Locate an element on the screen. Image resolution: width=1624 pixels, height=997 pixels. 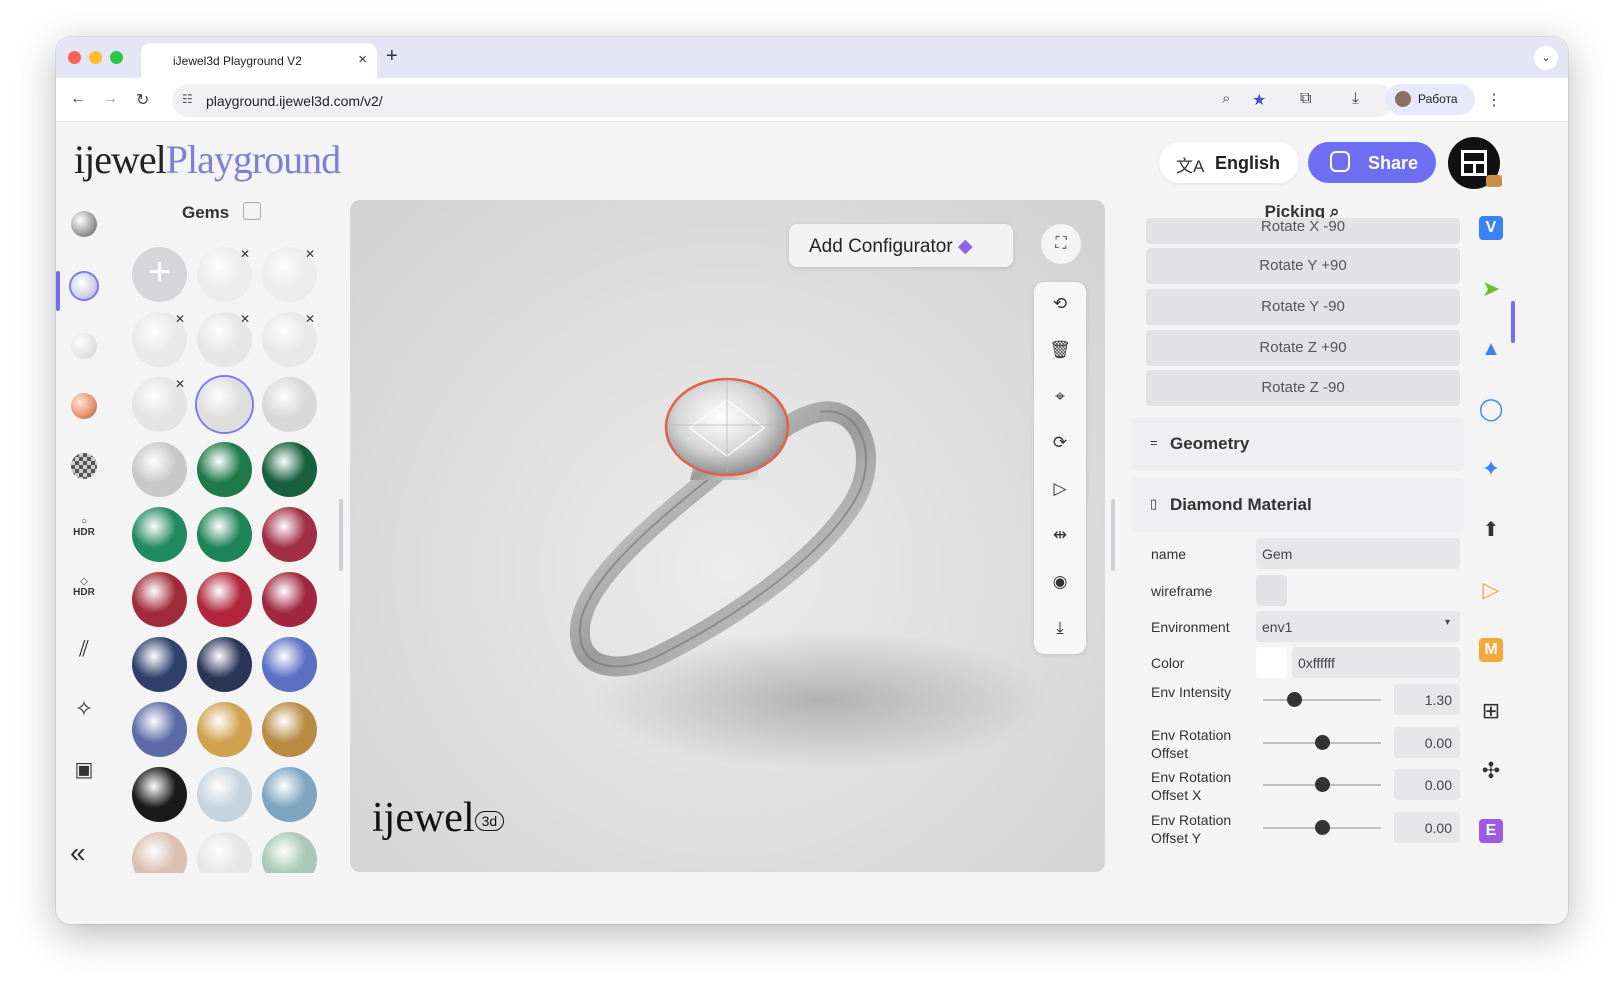
add-configurator-button: Add Configurator ◆ is located at coordinates (901, 245).